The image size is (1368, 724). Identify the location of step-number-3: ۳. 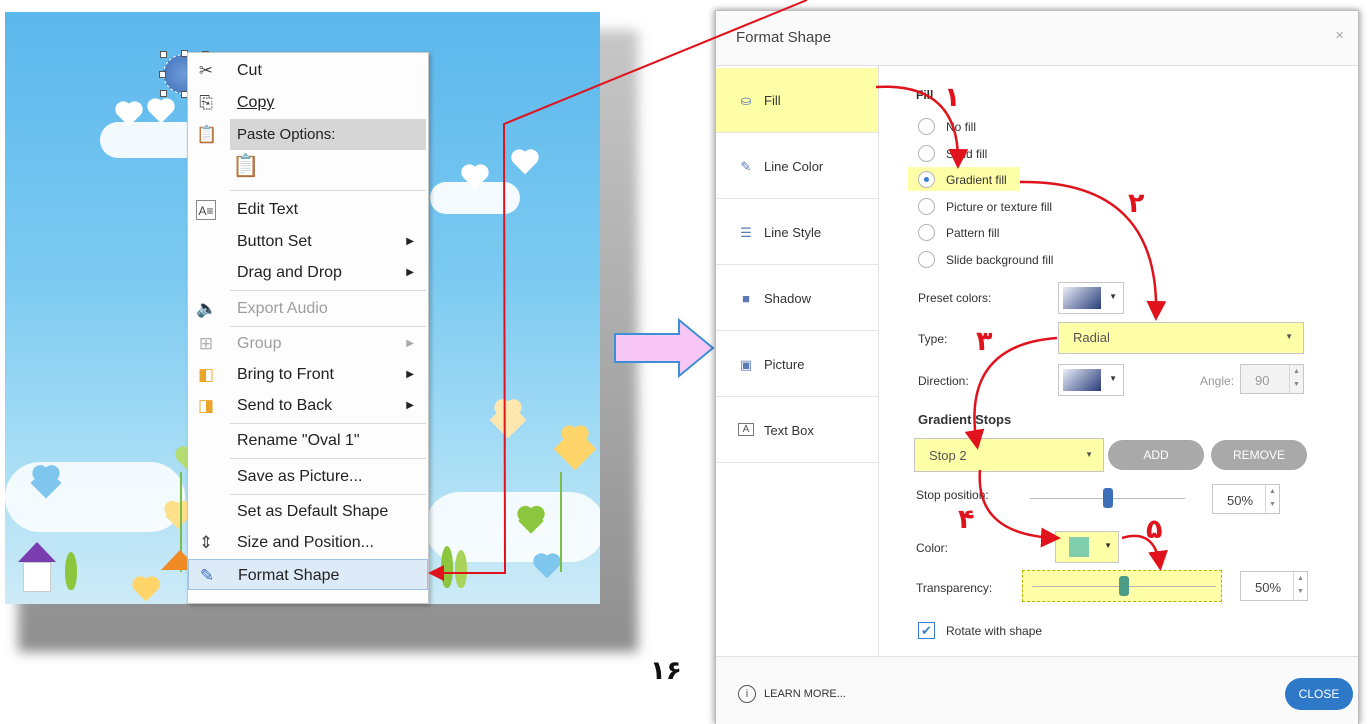
(984, 341).